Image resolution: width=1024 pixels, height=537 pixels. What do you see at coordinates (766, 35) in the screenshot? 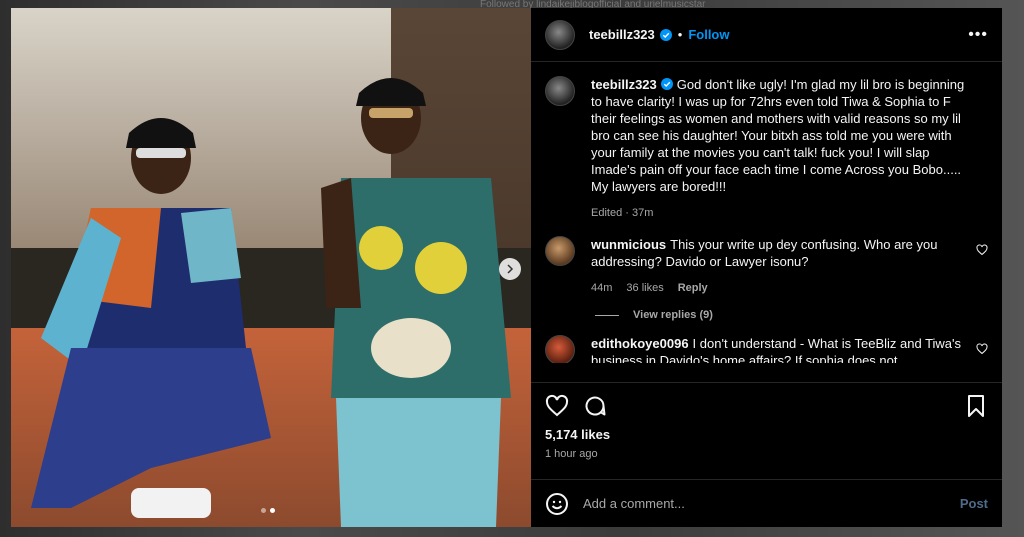
I see `post-header: teebillz323 • Follow •••` at bounding box center [766, 35].